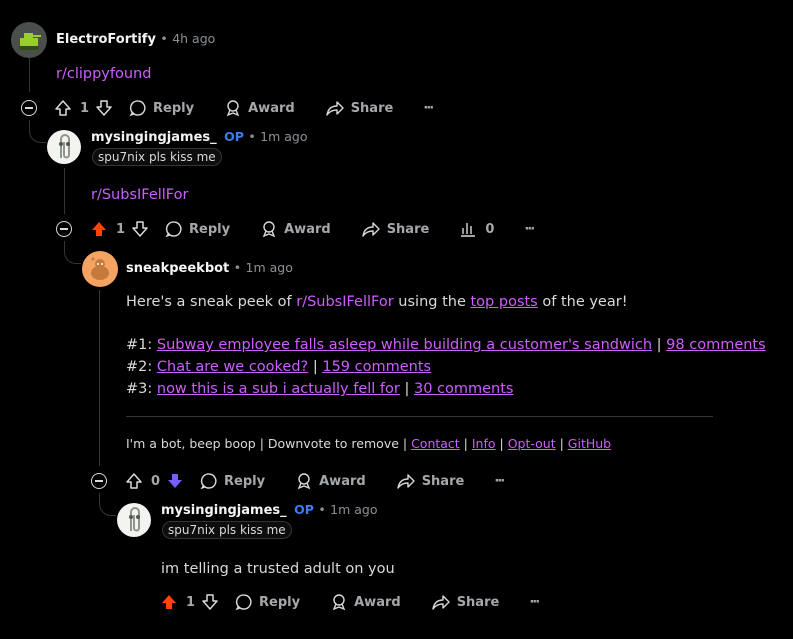 The width and height of the screenshot is (793, 639). What do you see at coordinates (141, 367) in the screenshot?
I see `post-number: #2:` at bounding box center [141, 367].